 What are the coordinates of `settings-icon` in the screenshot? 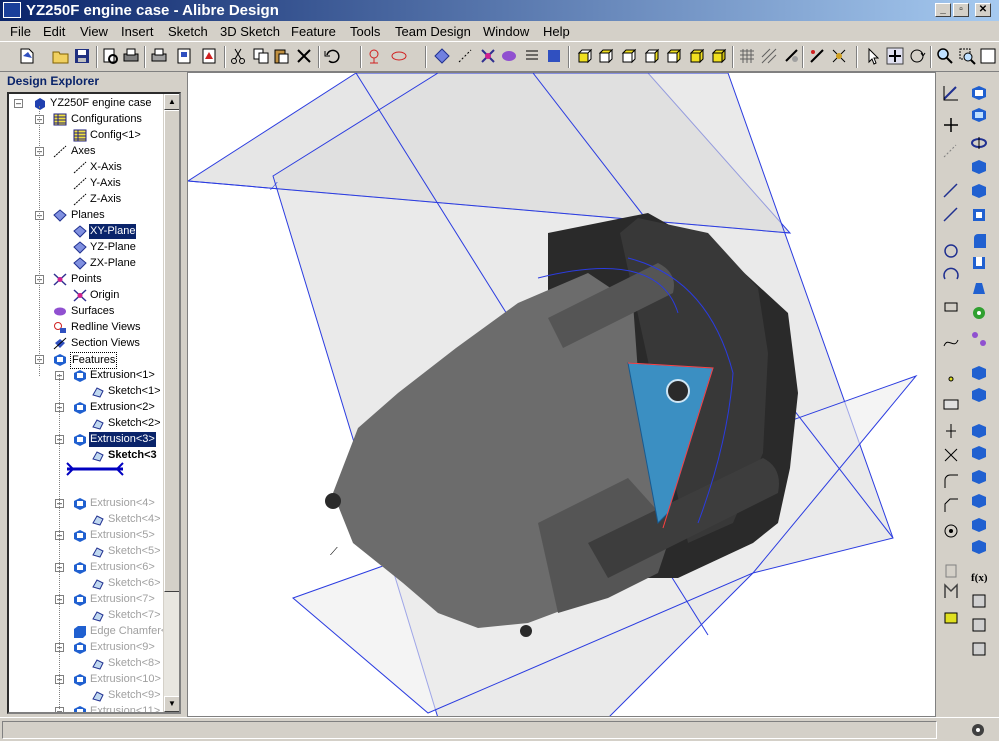 It's located at (979, 649).